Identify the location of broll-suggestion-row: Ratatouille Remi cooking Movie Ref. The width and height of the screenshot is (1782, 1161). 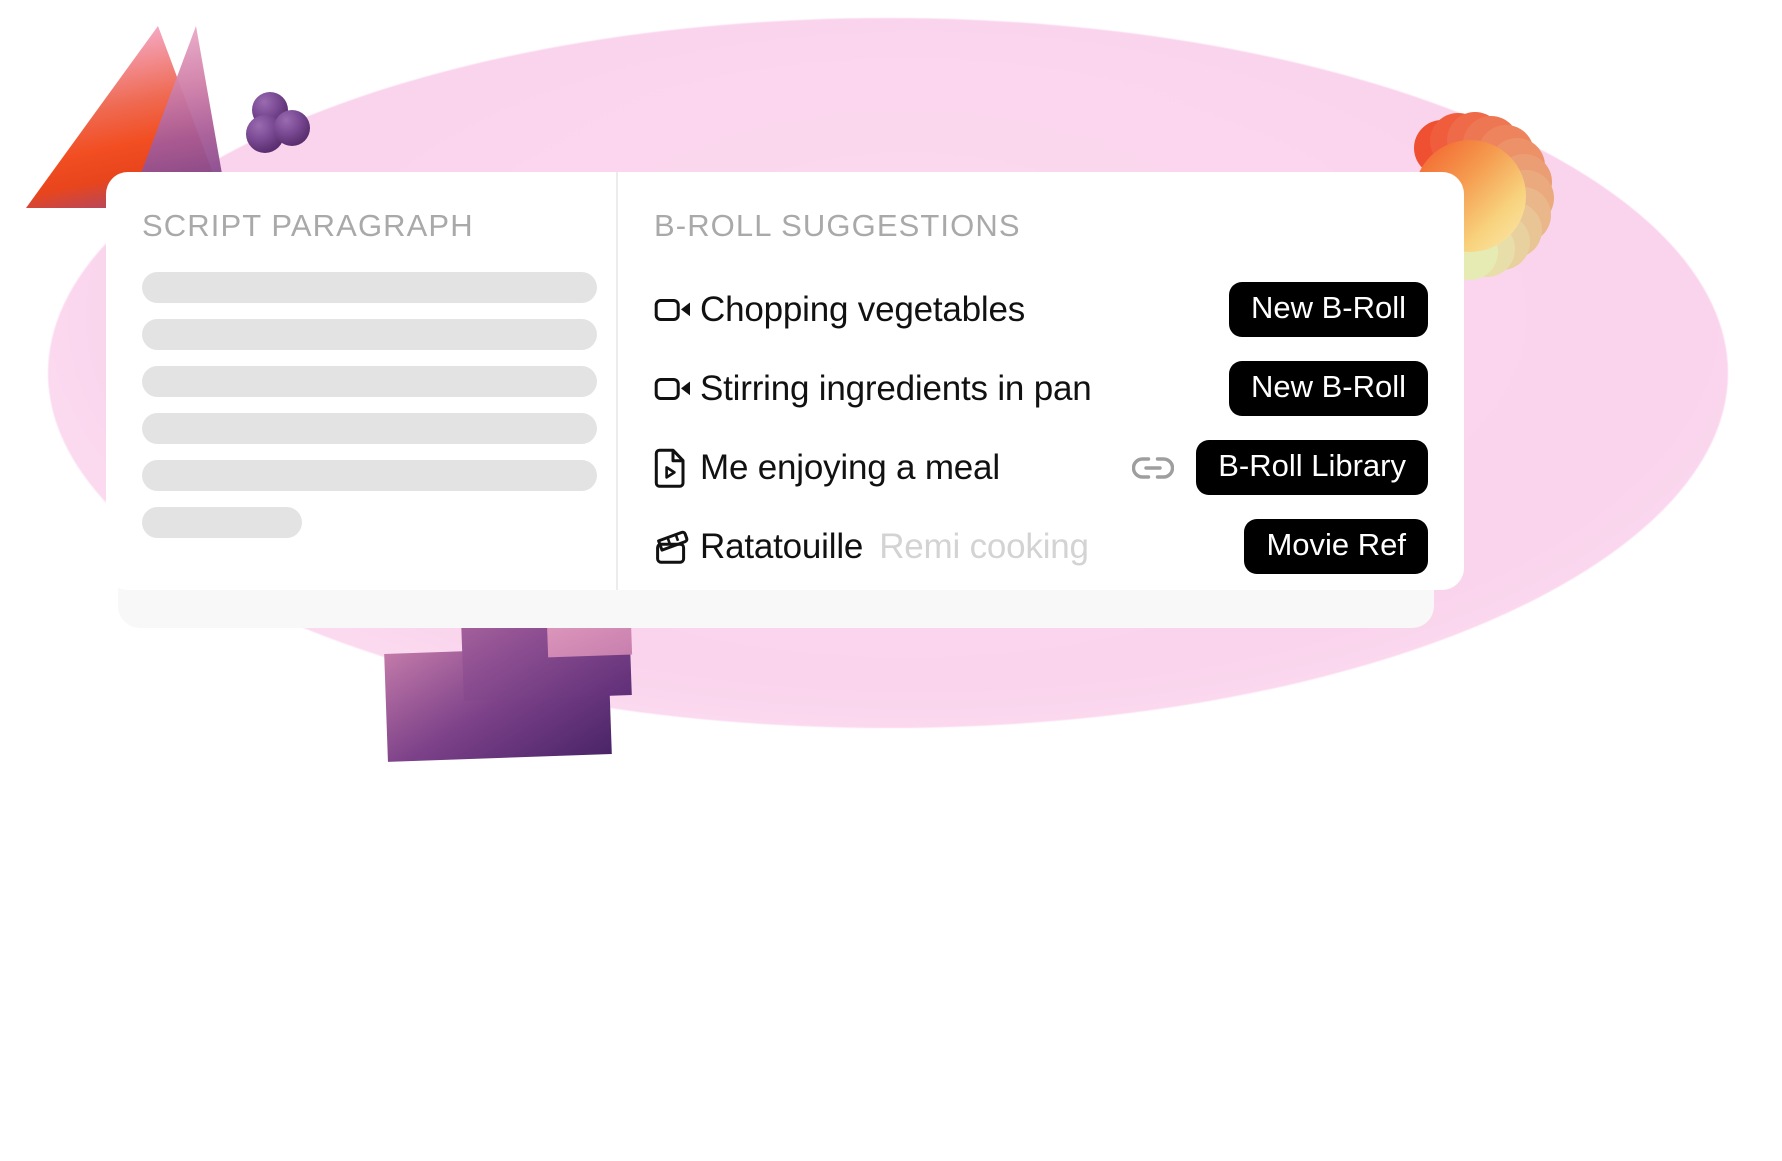
(1041, 546).